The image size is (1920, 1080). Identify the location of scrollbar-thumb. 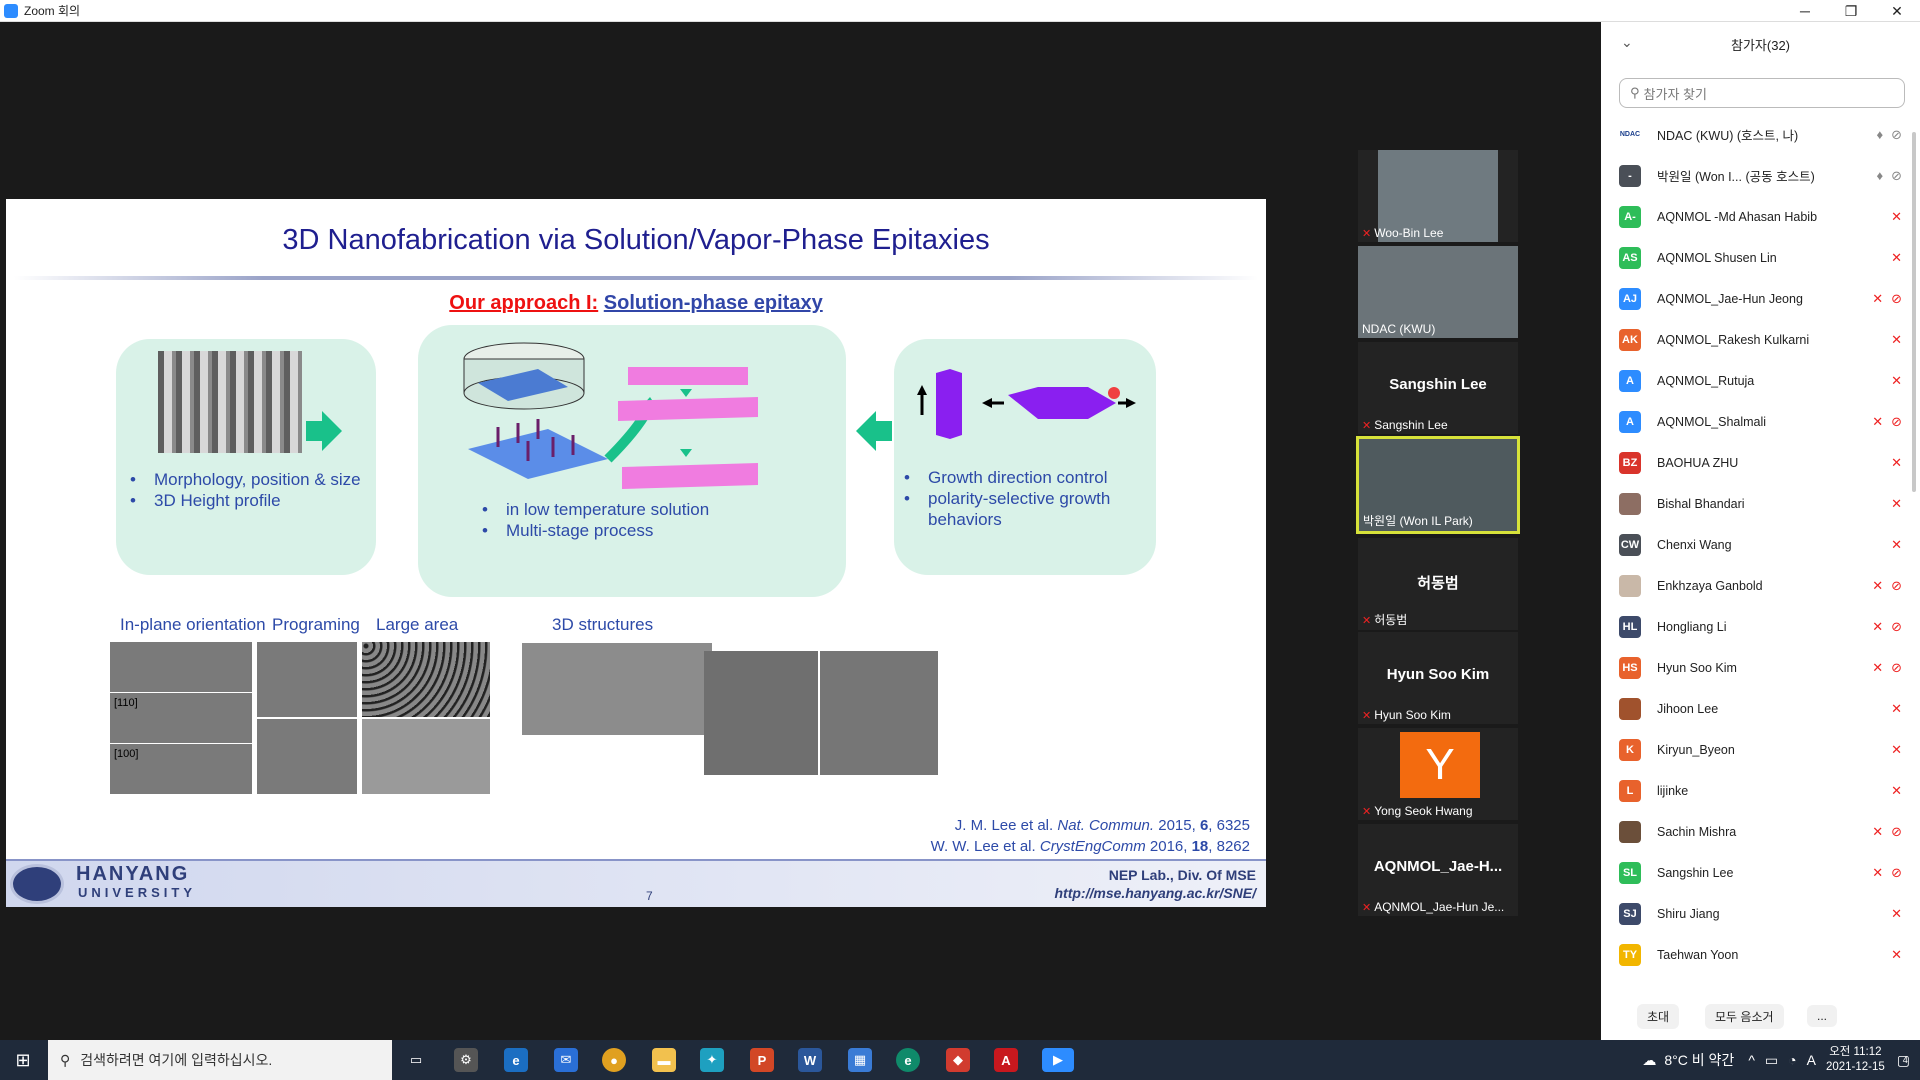
(1914, 312).